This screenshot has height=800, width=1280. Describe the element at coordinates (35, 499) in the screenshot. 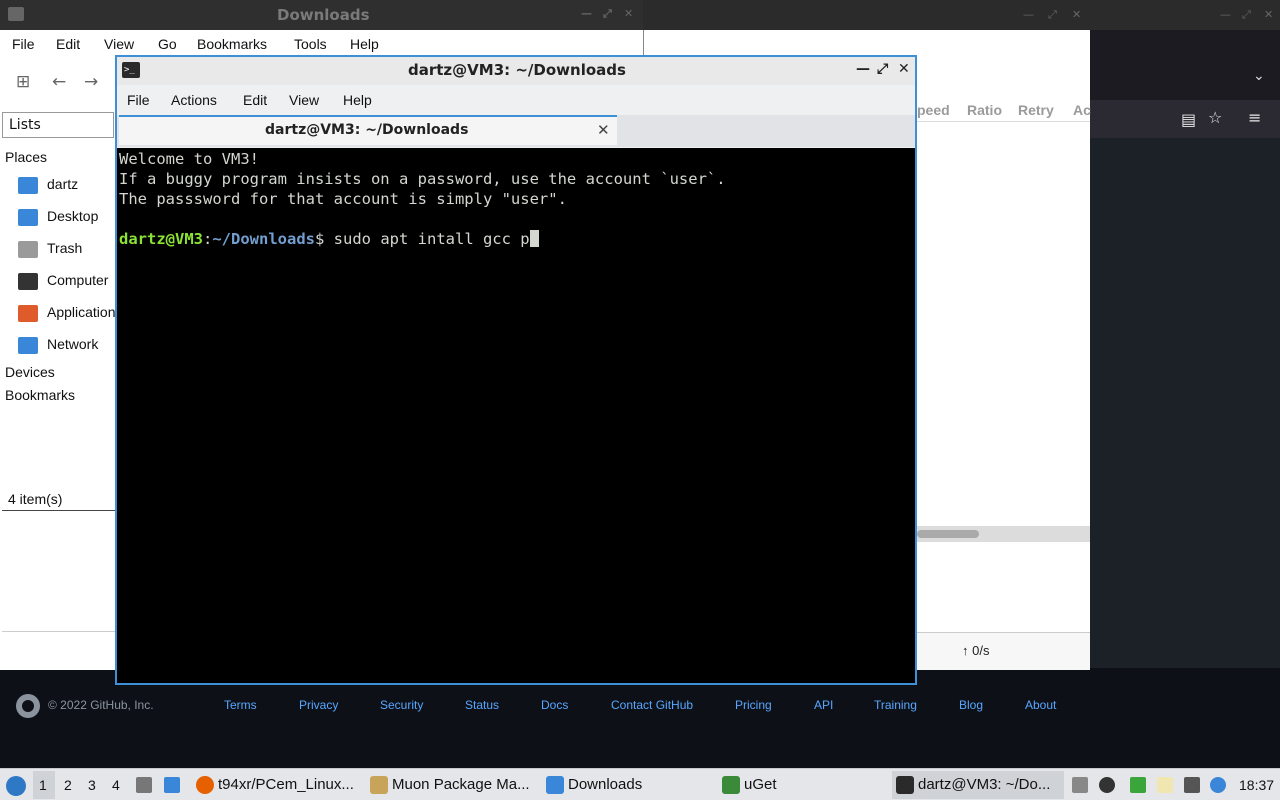

I see `status-bar-text: 4 item(s)` at that location.